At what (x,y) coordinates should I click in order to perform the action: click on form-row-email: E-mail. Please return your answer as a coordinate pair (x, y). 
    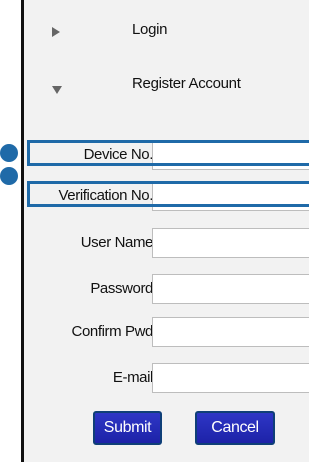
    Looking at the image, I should click on (166, 378).